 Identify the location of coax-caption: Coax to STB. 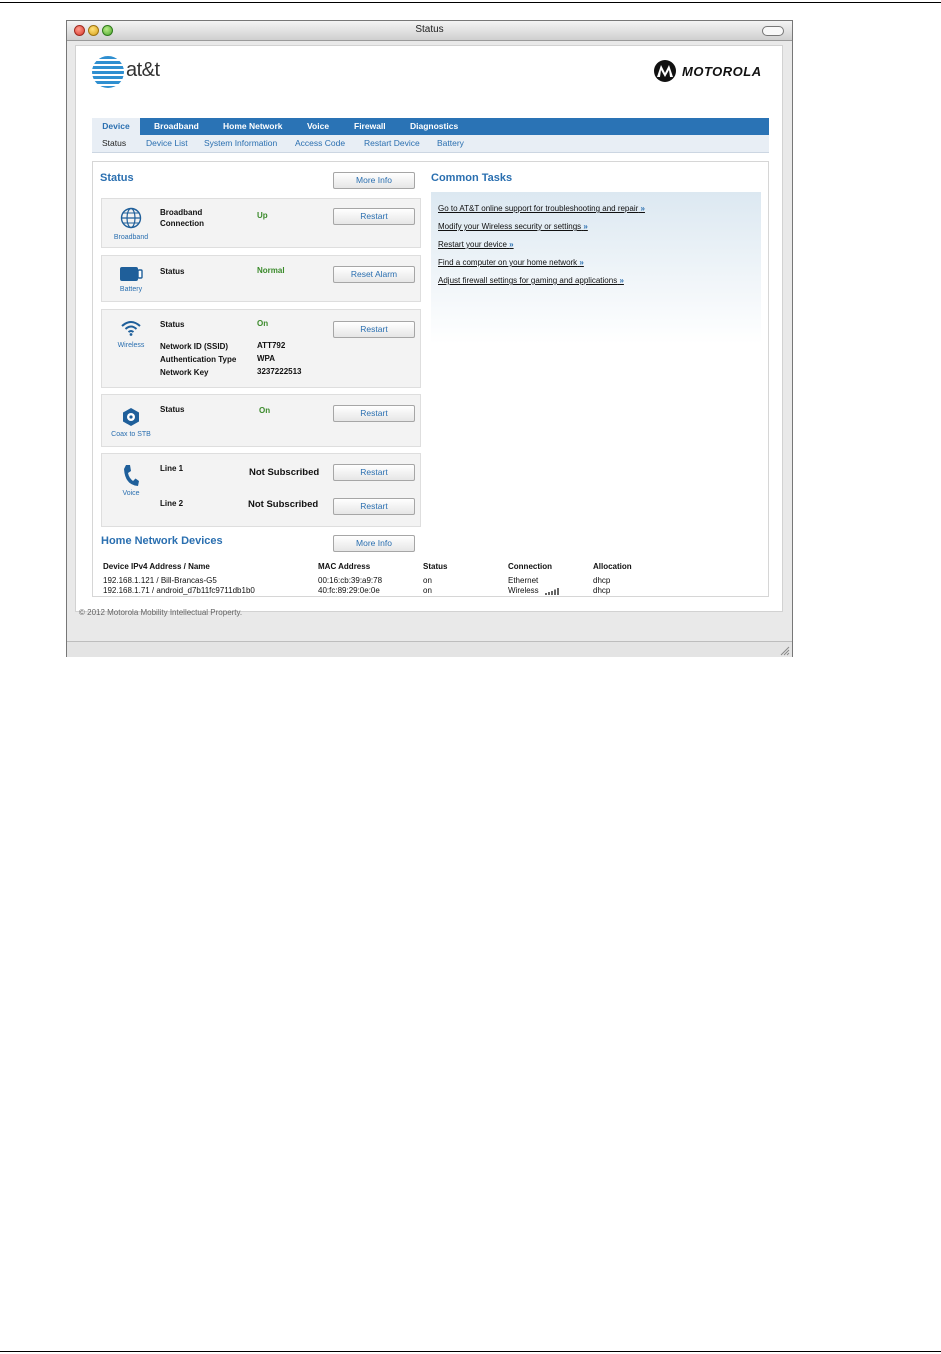
(131, 434).